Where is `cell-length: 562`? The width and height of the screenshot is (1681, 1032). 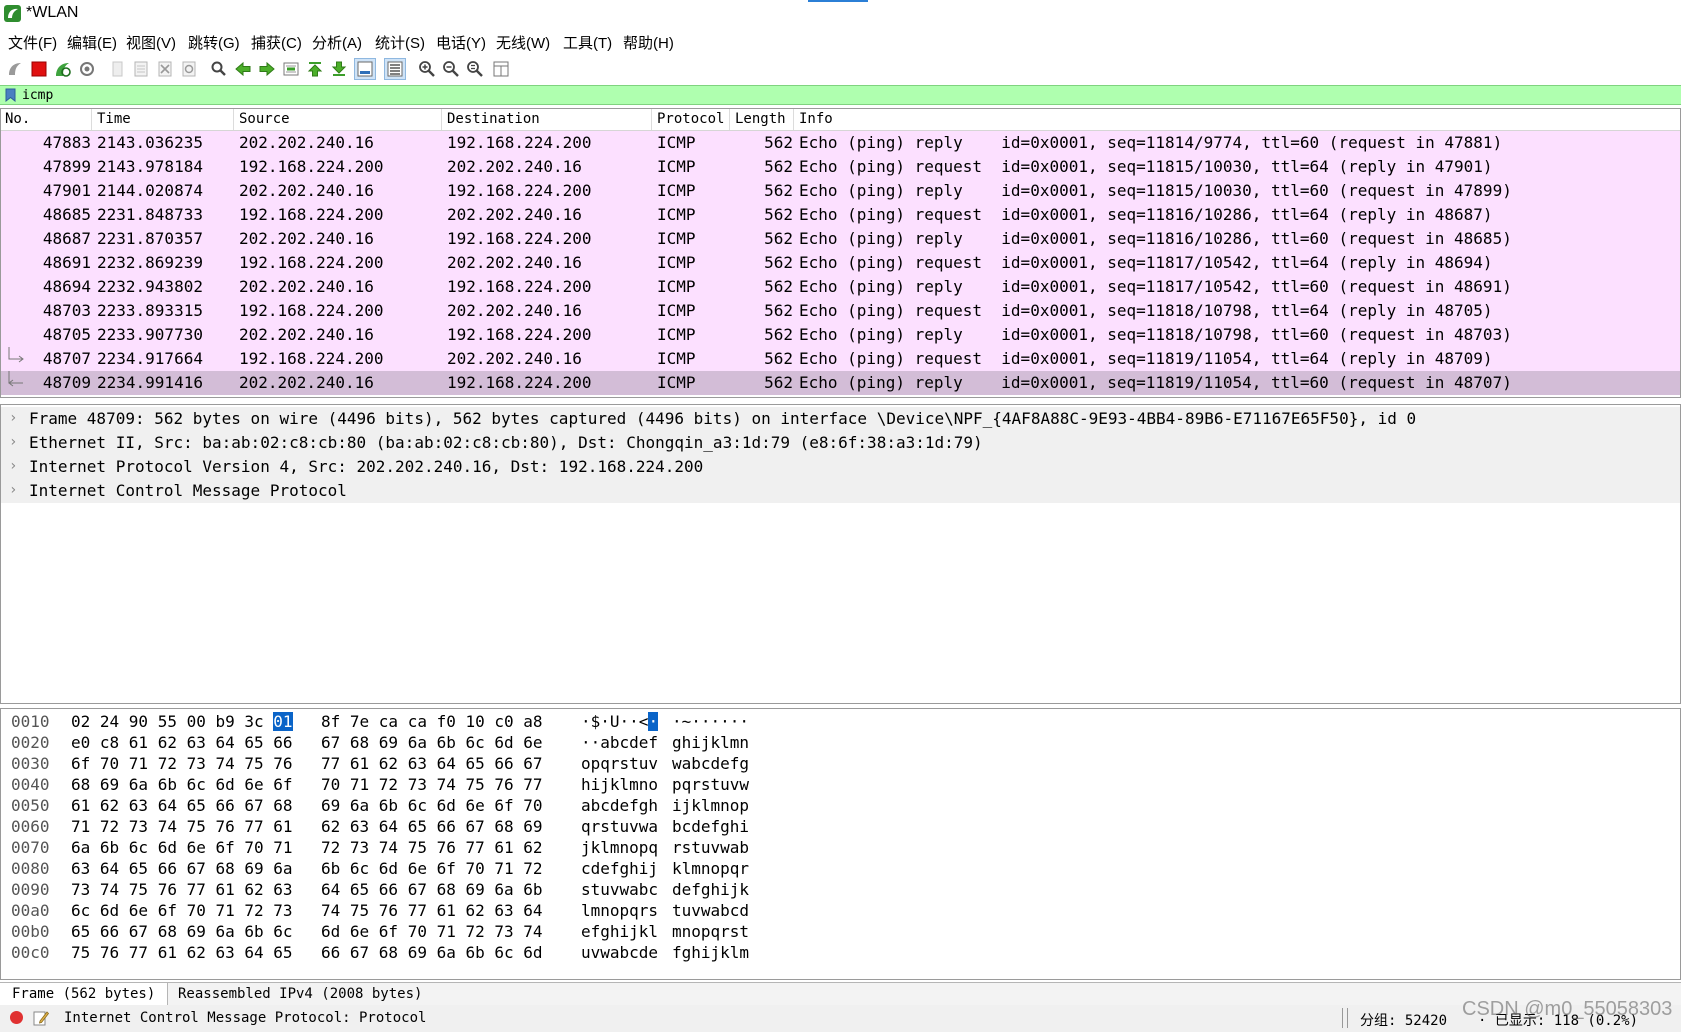 cell-length: 562 is located at coordinates (778, 382).